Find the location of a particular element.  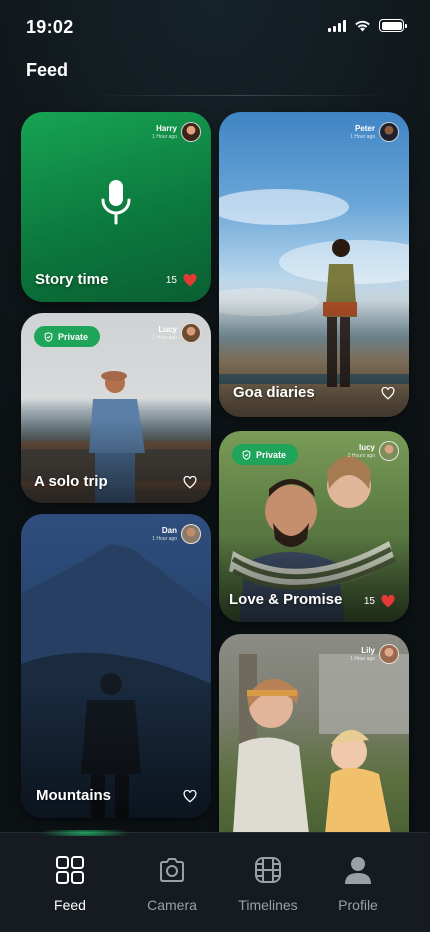

nav-label: Feed is located at coordinates (70, 905).